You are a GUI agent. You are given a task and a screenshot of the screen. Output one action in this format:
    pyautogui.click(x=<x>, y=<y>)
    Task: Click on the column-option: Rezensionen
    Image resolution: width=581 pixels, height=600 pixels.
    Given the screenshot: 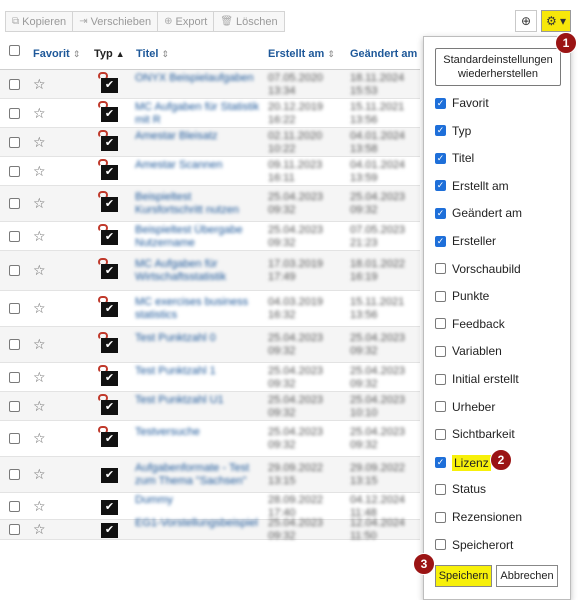 What is the action you would take?
    pyautogui.click(x=478, y=517)
    